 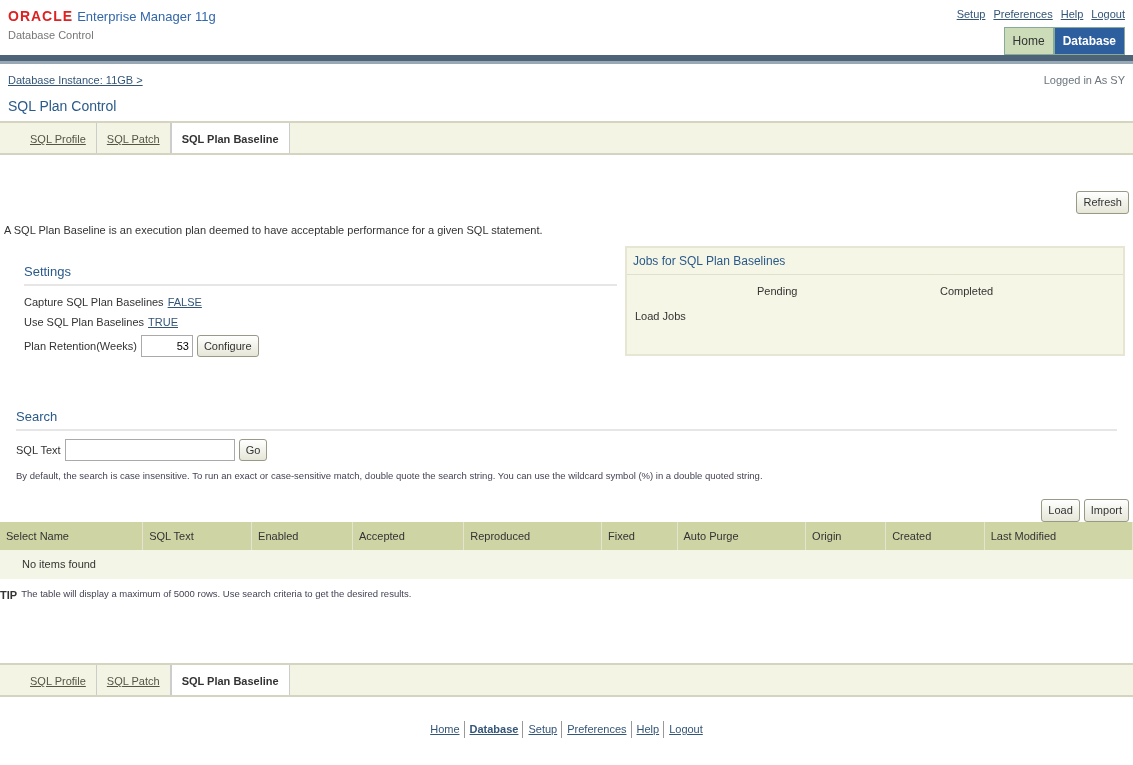 What do you see at coordinates (683, 729) in the screenshot?
I see `footer-link: Logout` at bounding box center [683, 729].